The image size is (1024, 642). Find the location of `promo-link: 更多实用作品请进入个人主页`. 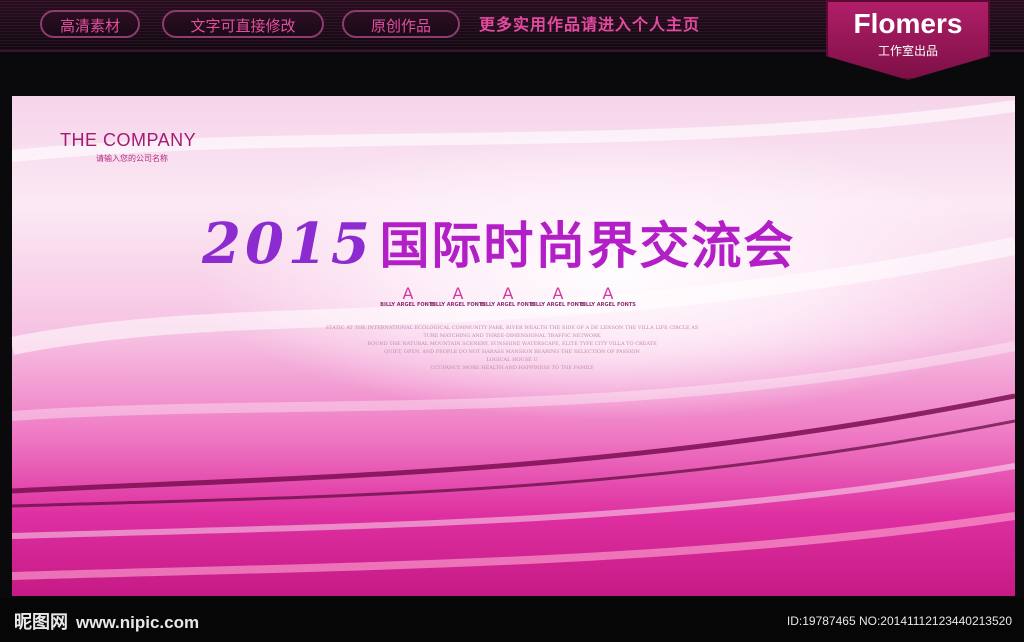

promo-link: 更多实用作品请进入个人主页 is located at coordinates (589, 25).